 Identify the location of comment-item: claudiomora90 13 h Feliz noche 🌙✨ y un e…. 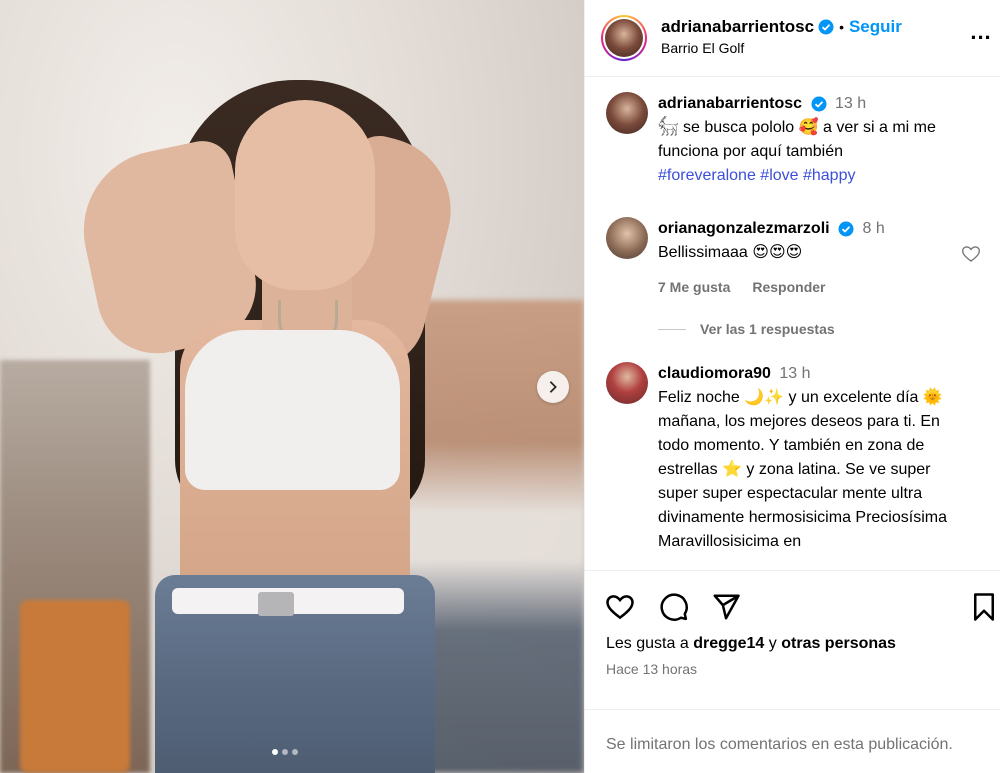
(792, 466).